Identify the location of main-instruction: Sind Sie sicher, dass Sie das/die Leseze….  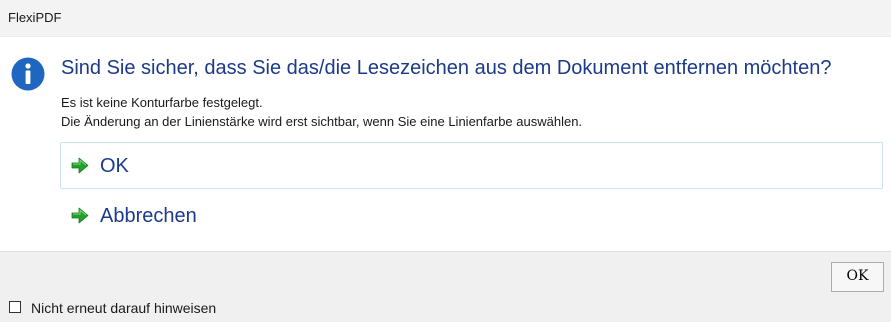
(446, 68).